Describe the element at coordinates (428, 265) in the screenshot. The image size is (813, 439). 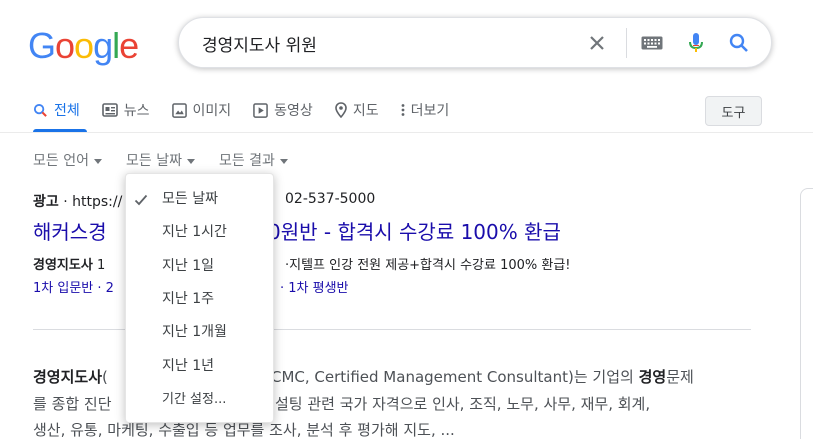
I see `ad-description-continued: ·지텔프 인강 전원 제공+합격시 수강료 100% 환급!` at that location.